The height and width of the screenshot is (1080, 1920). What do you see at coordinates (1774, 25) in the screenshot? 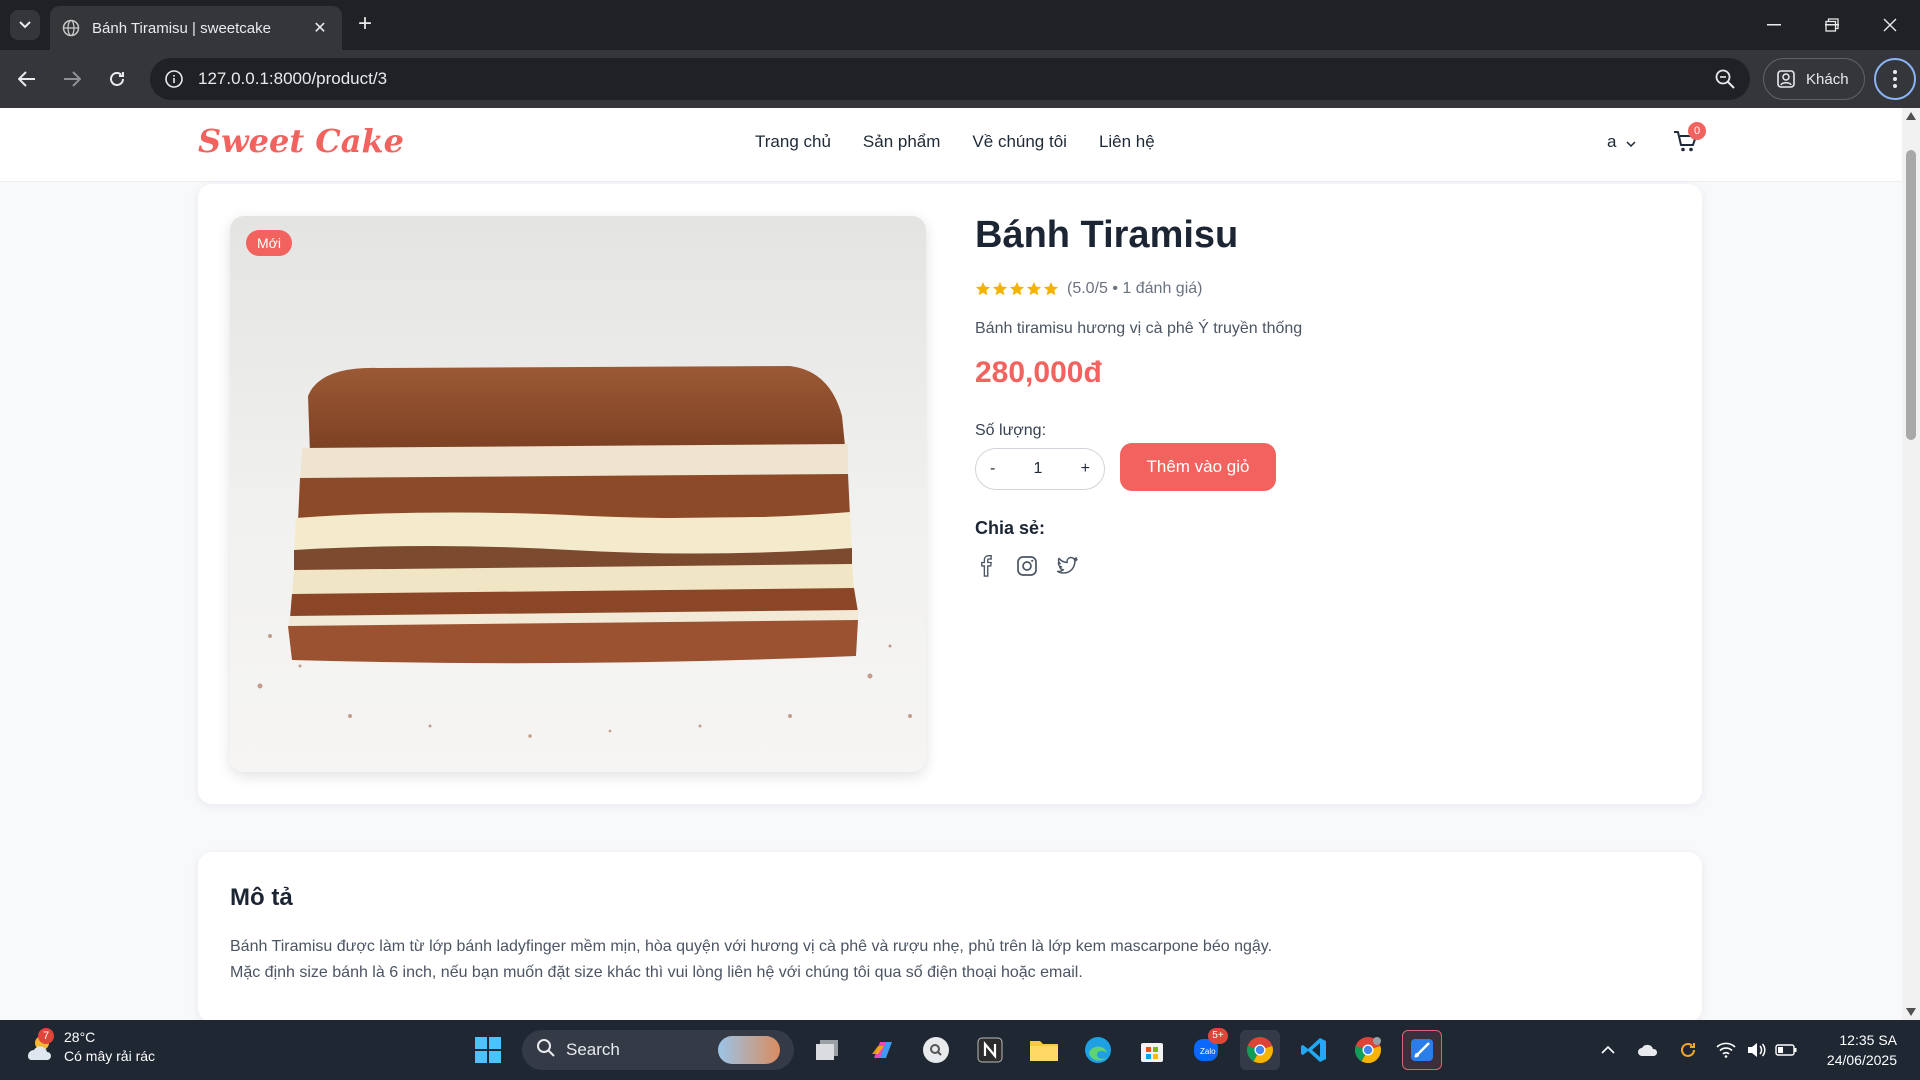
I see `minimize-window-icon` at bounding box center [1774, 25].